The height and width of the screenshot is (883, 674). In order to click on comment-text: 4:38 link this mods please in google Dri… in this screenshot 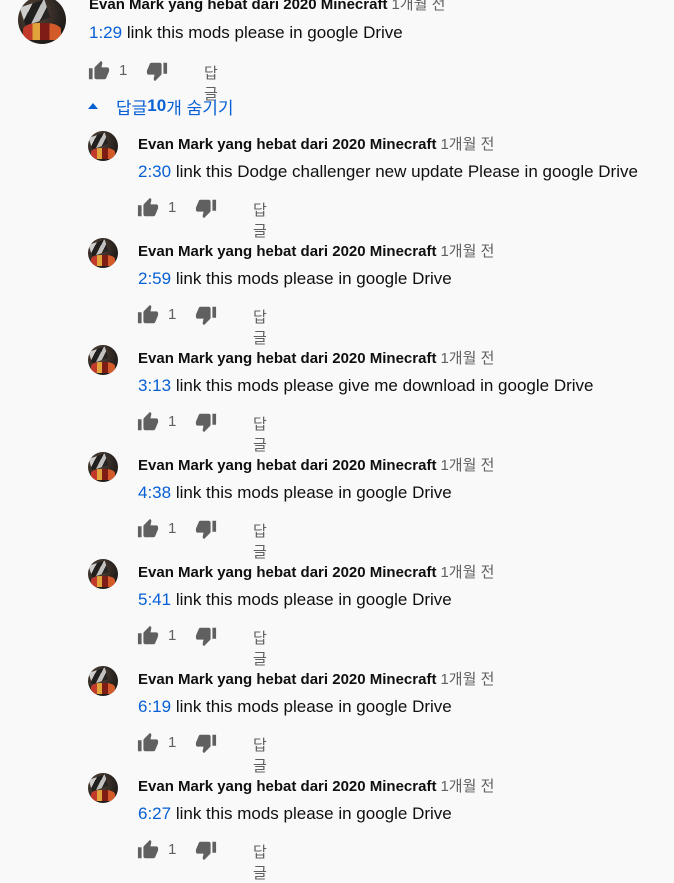, I will do `click(295, 493)`.